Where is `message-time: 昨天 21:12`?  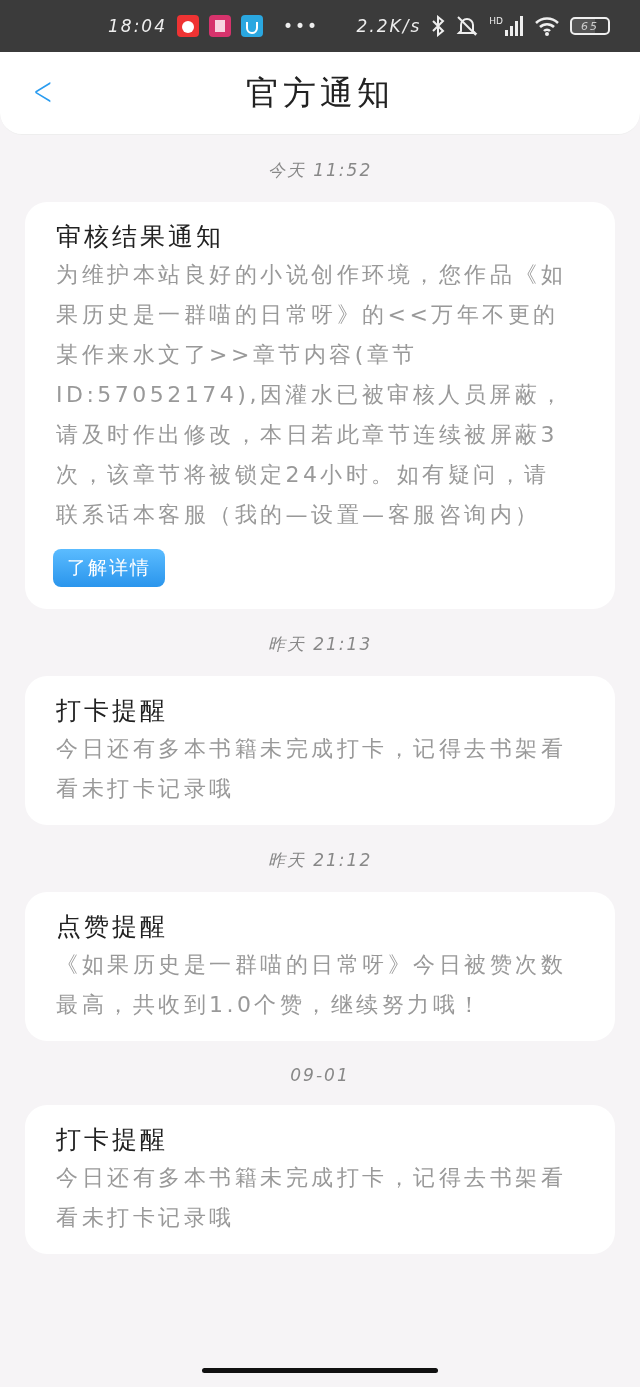 message-time: 昨天 21:12 is located at coordinates (320, 860).